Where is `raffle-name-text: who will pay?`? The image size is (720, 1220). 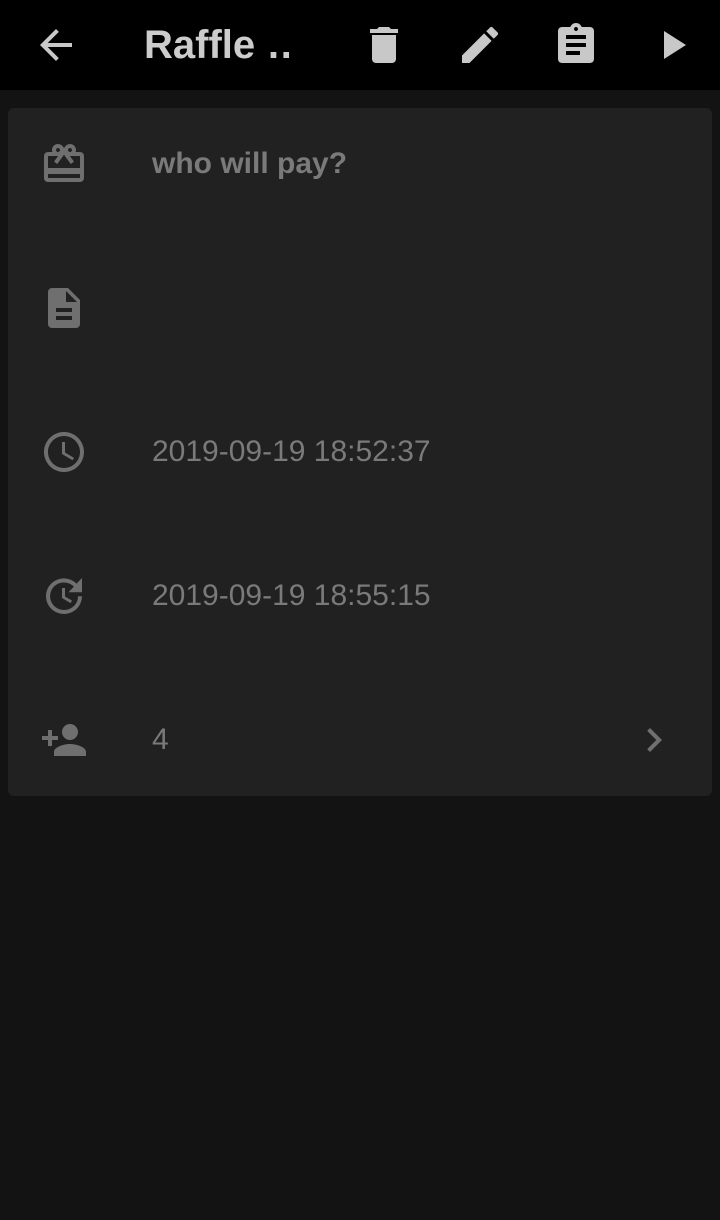
raffle-name-text: who will pay? is located at coordinates (250, 163).